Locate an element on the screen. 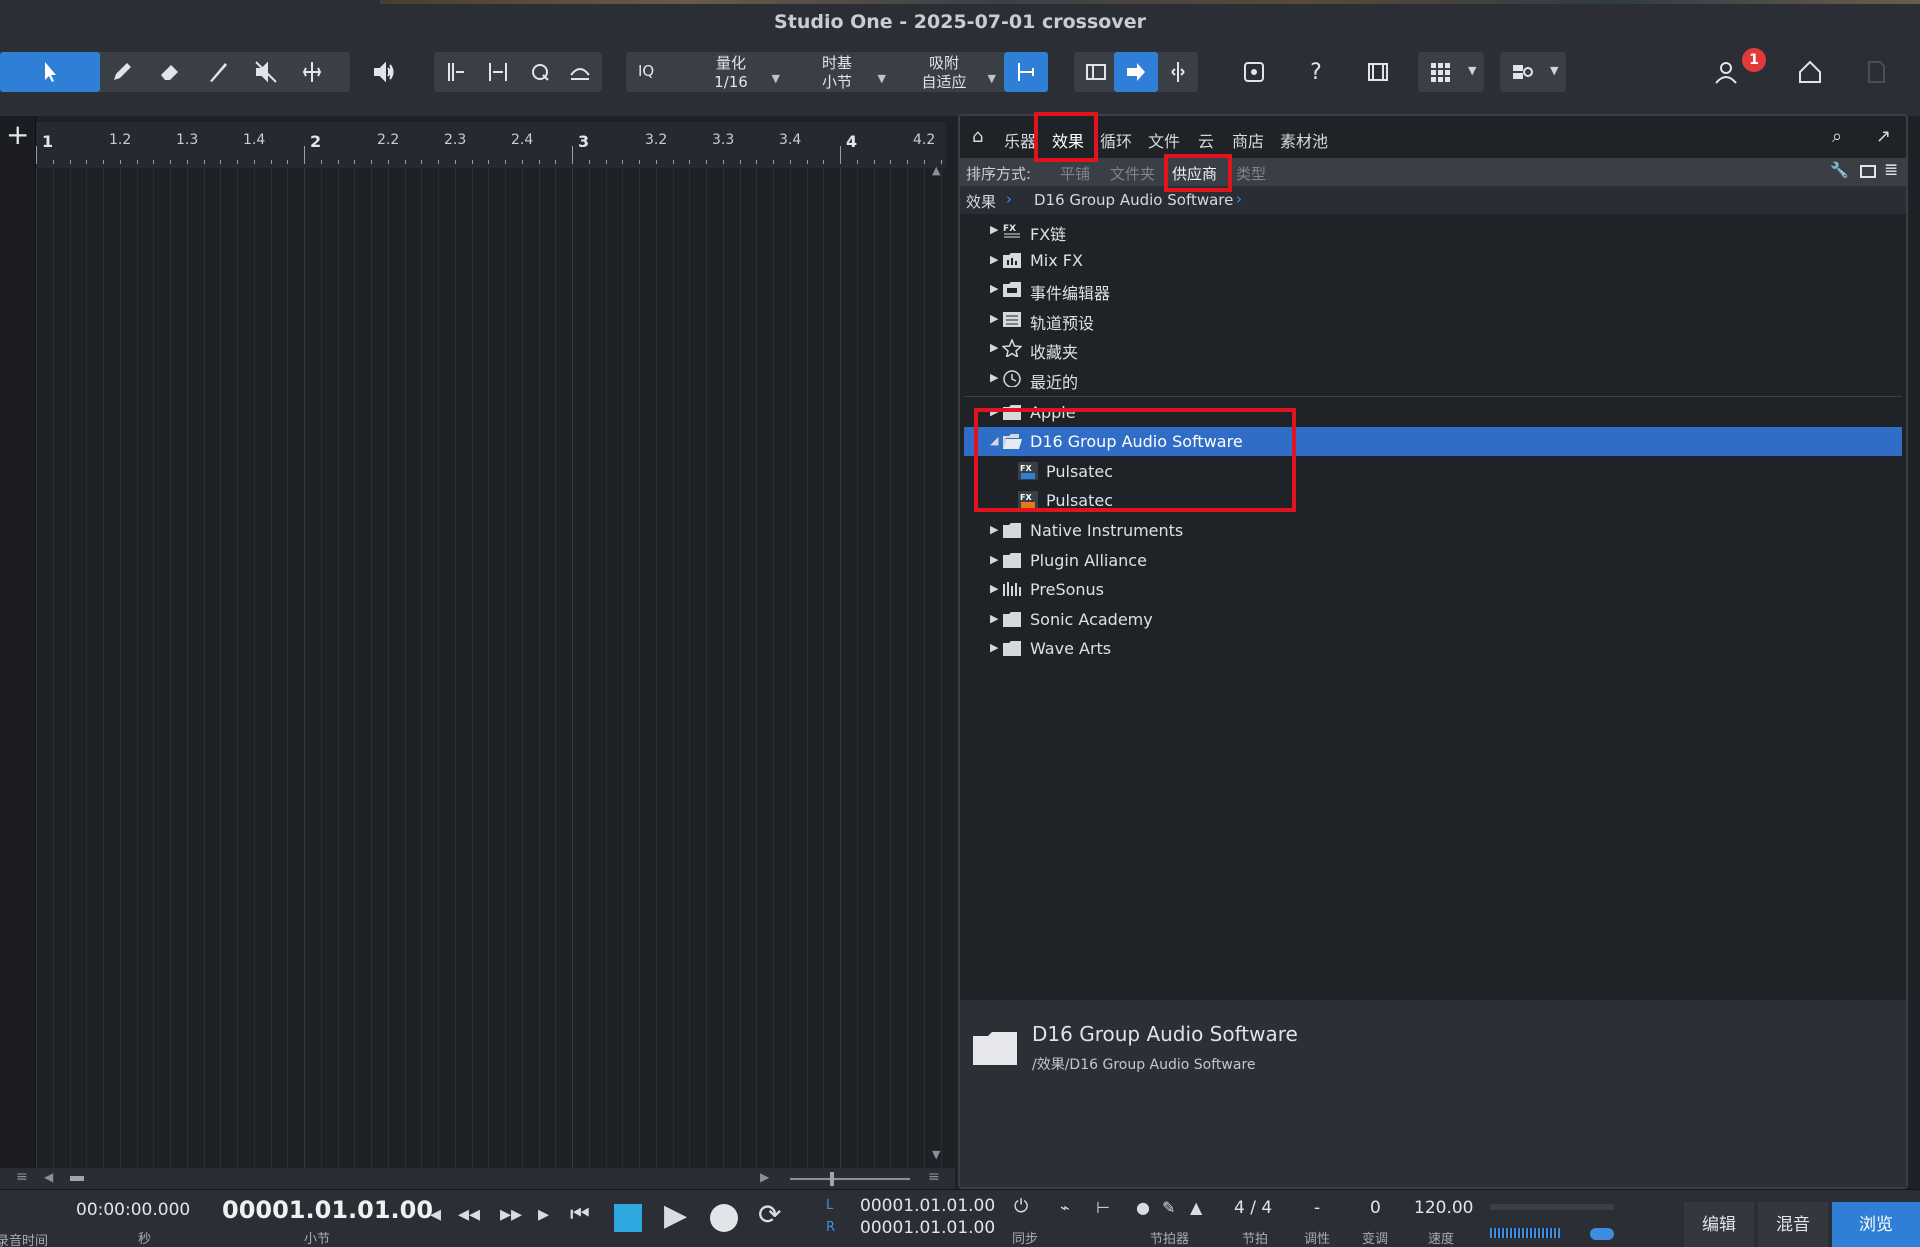  tab-files: 文件 is located at coordinates (1164, 140).